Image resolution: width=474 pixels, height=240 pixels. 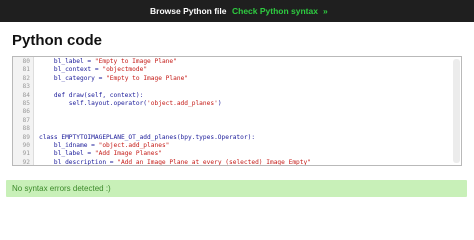 I want to click on code-line: 83, so click(x=233, y=87).